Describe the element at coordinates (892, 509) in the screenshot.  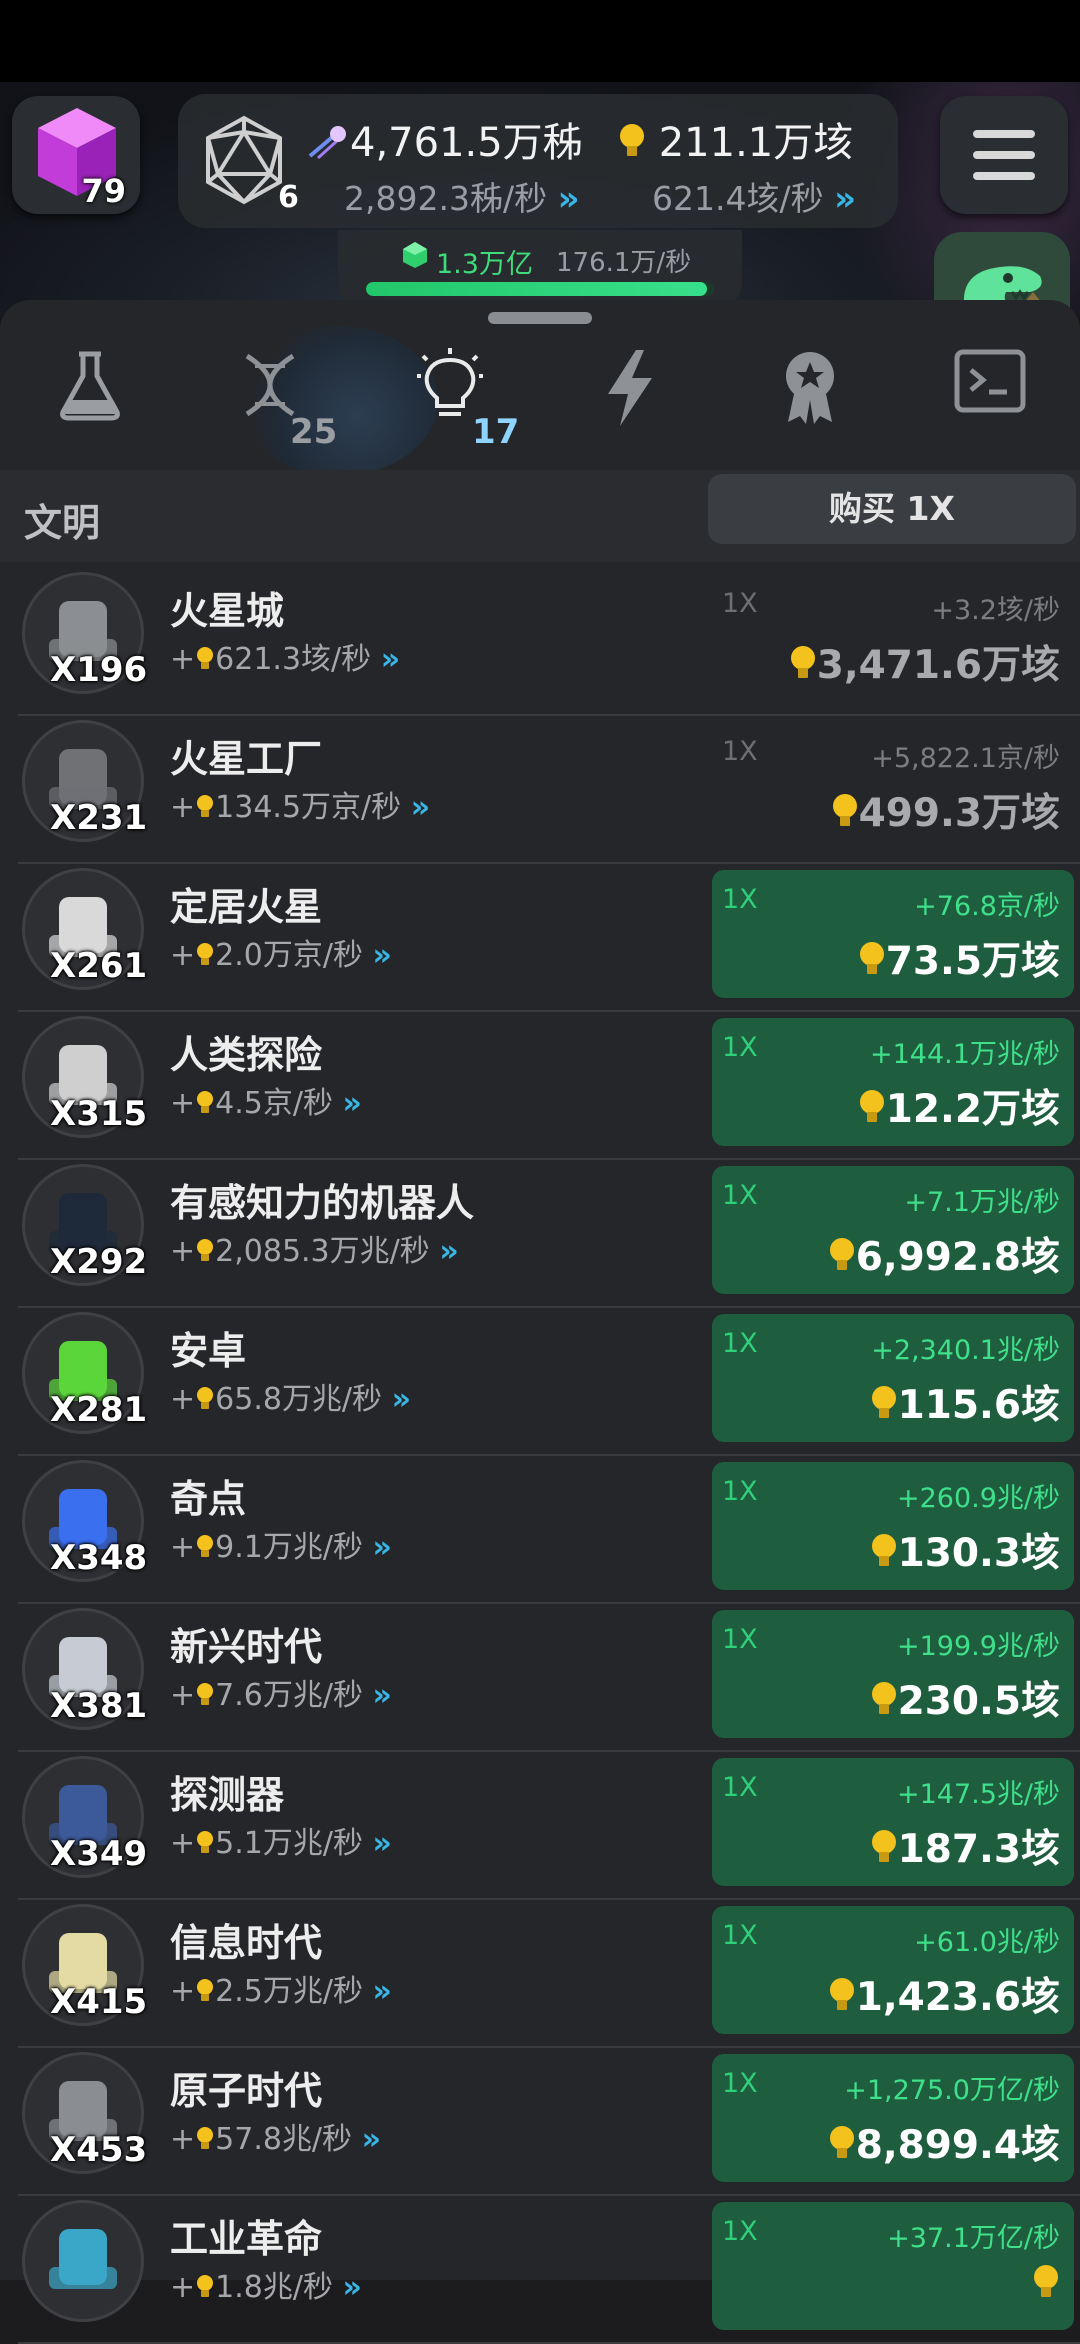
I see `buy-multiplier-button: 购买 1X` at that location.